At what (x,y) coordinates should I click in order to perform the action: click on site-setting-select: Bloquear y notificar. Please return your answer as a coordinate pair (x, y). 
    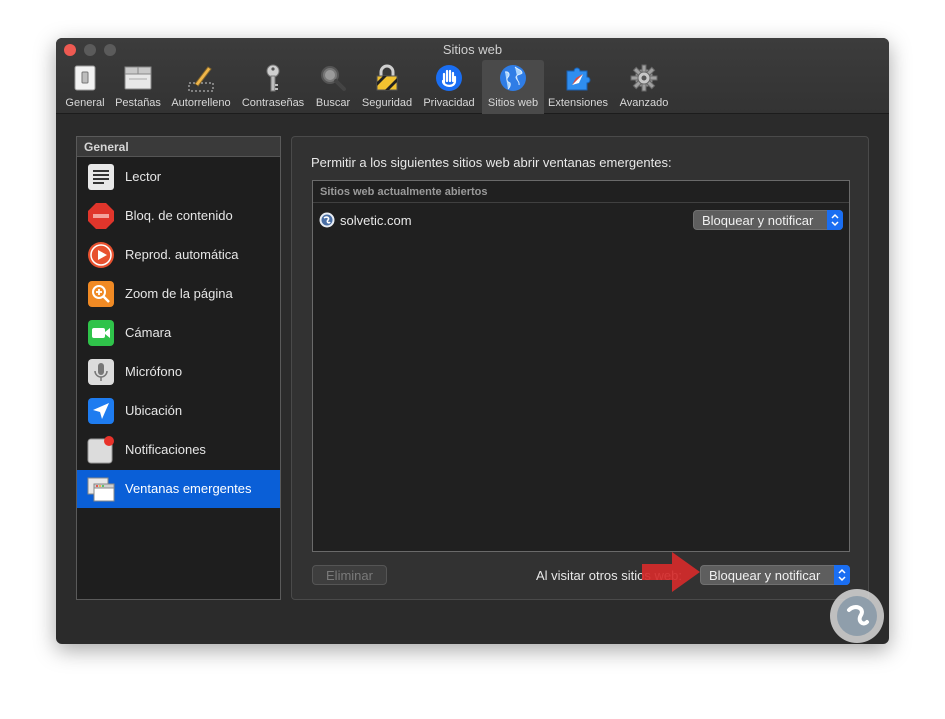
    Looking at the image, I should click on (768, 220).